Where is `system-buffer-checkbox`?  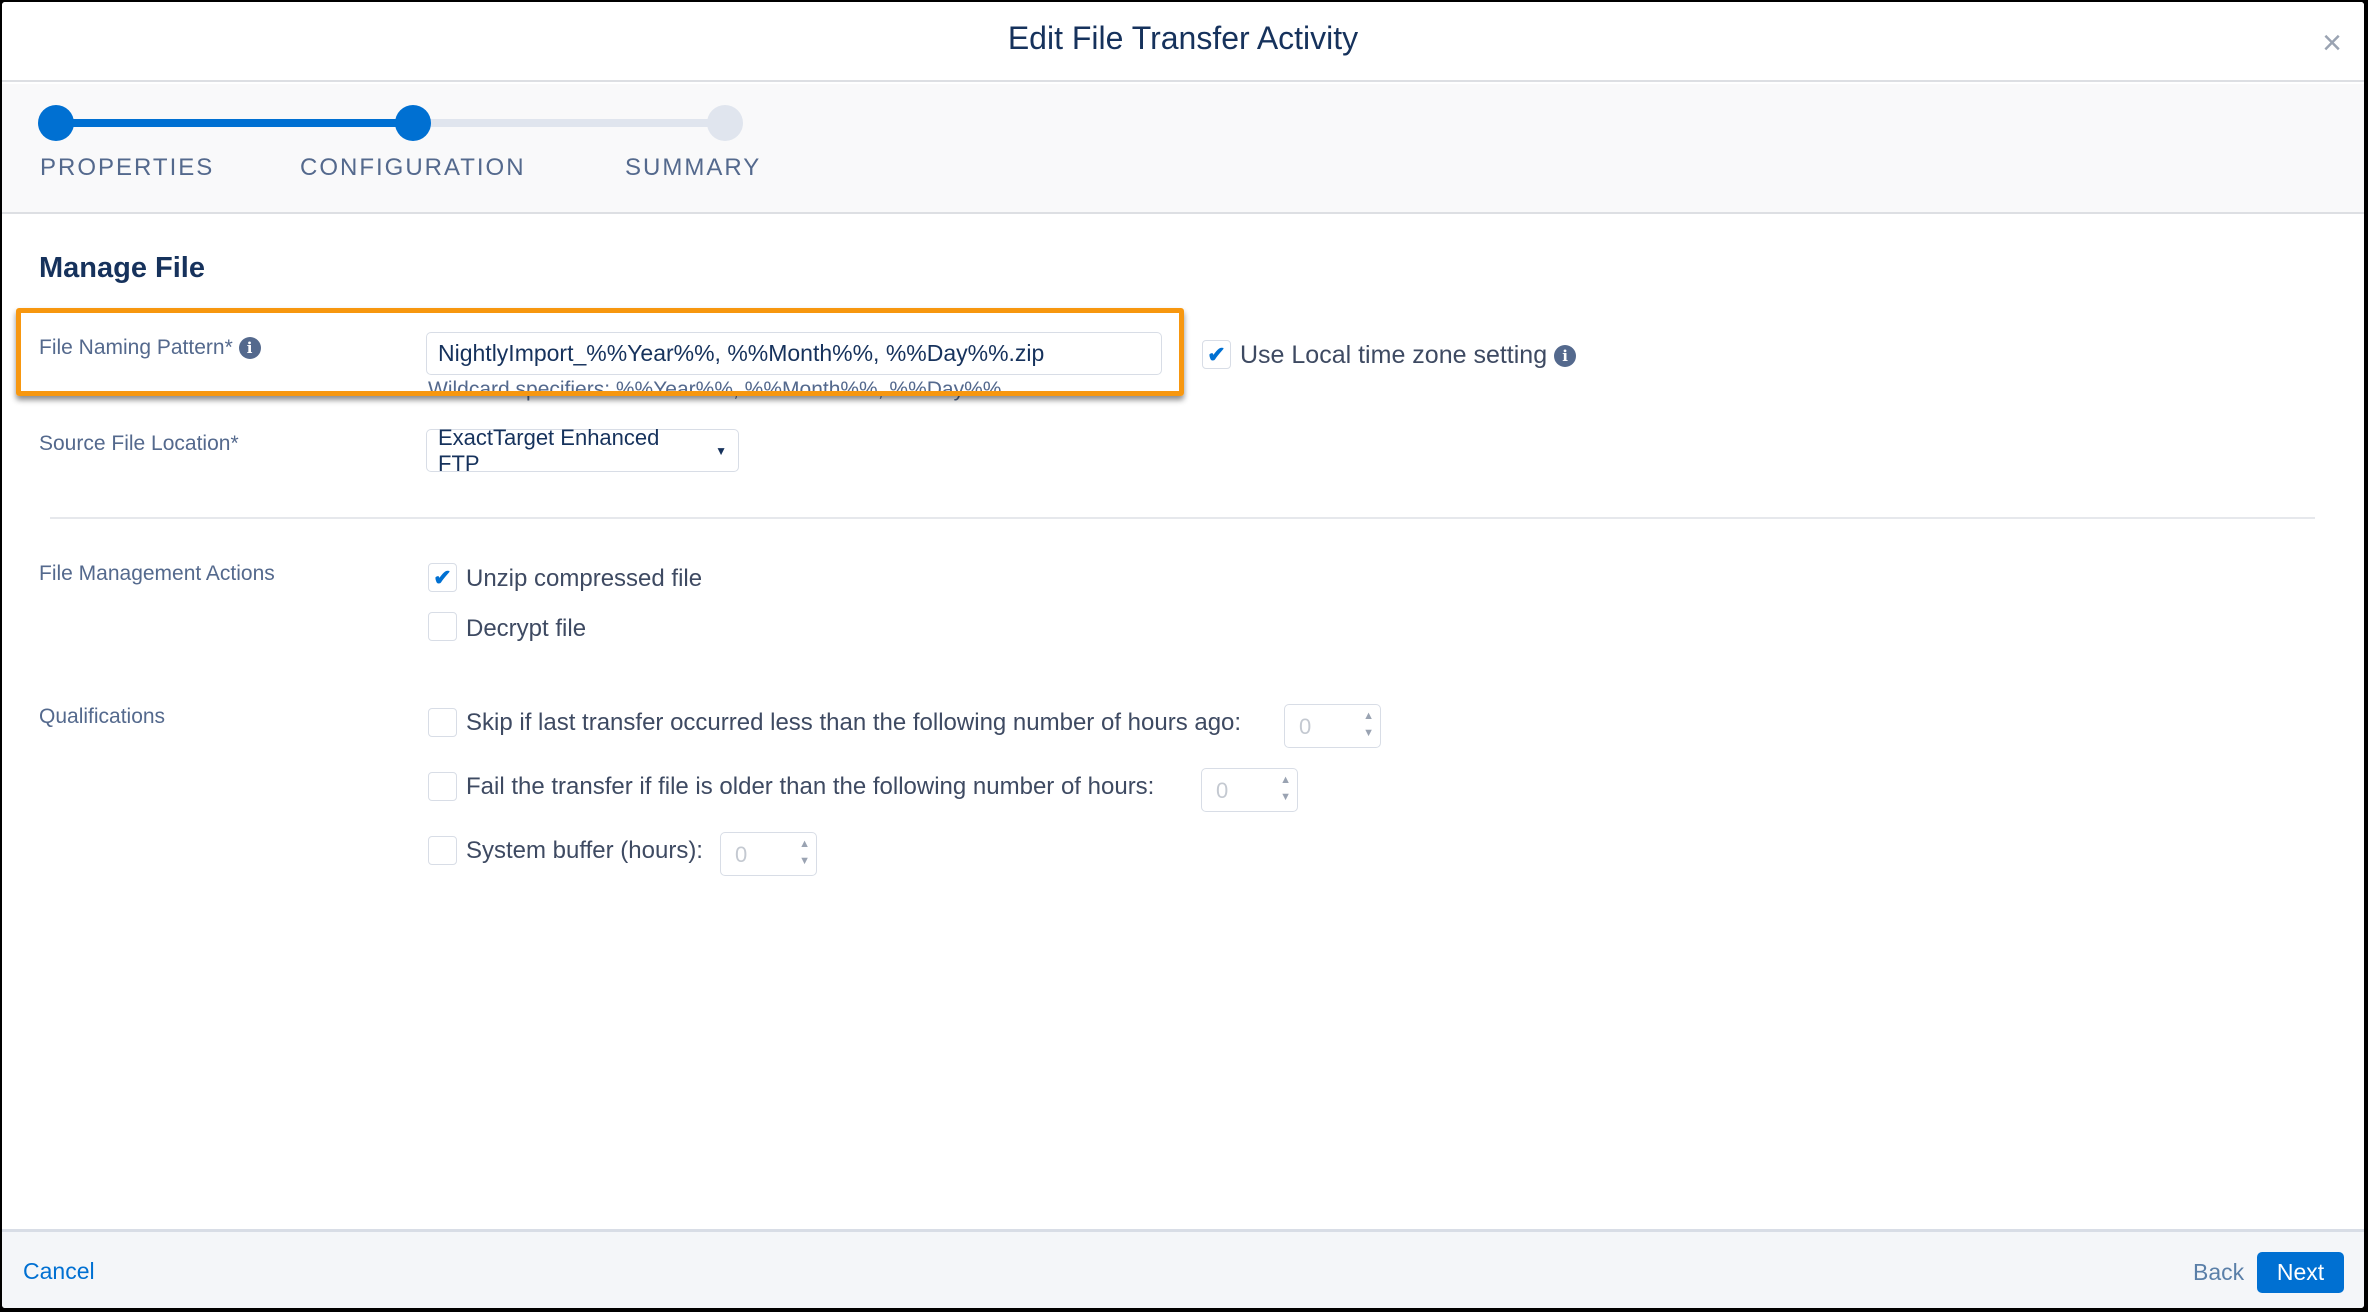
system-buffer-checkbox is located at coordinates (442, 850).